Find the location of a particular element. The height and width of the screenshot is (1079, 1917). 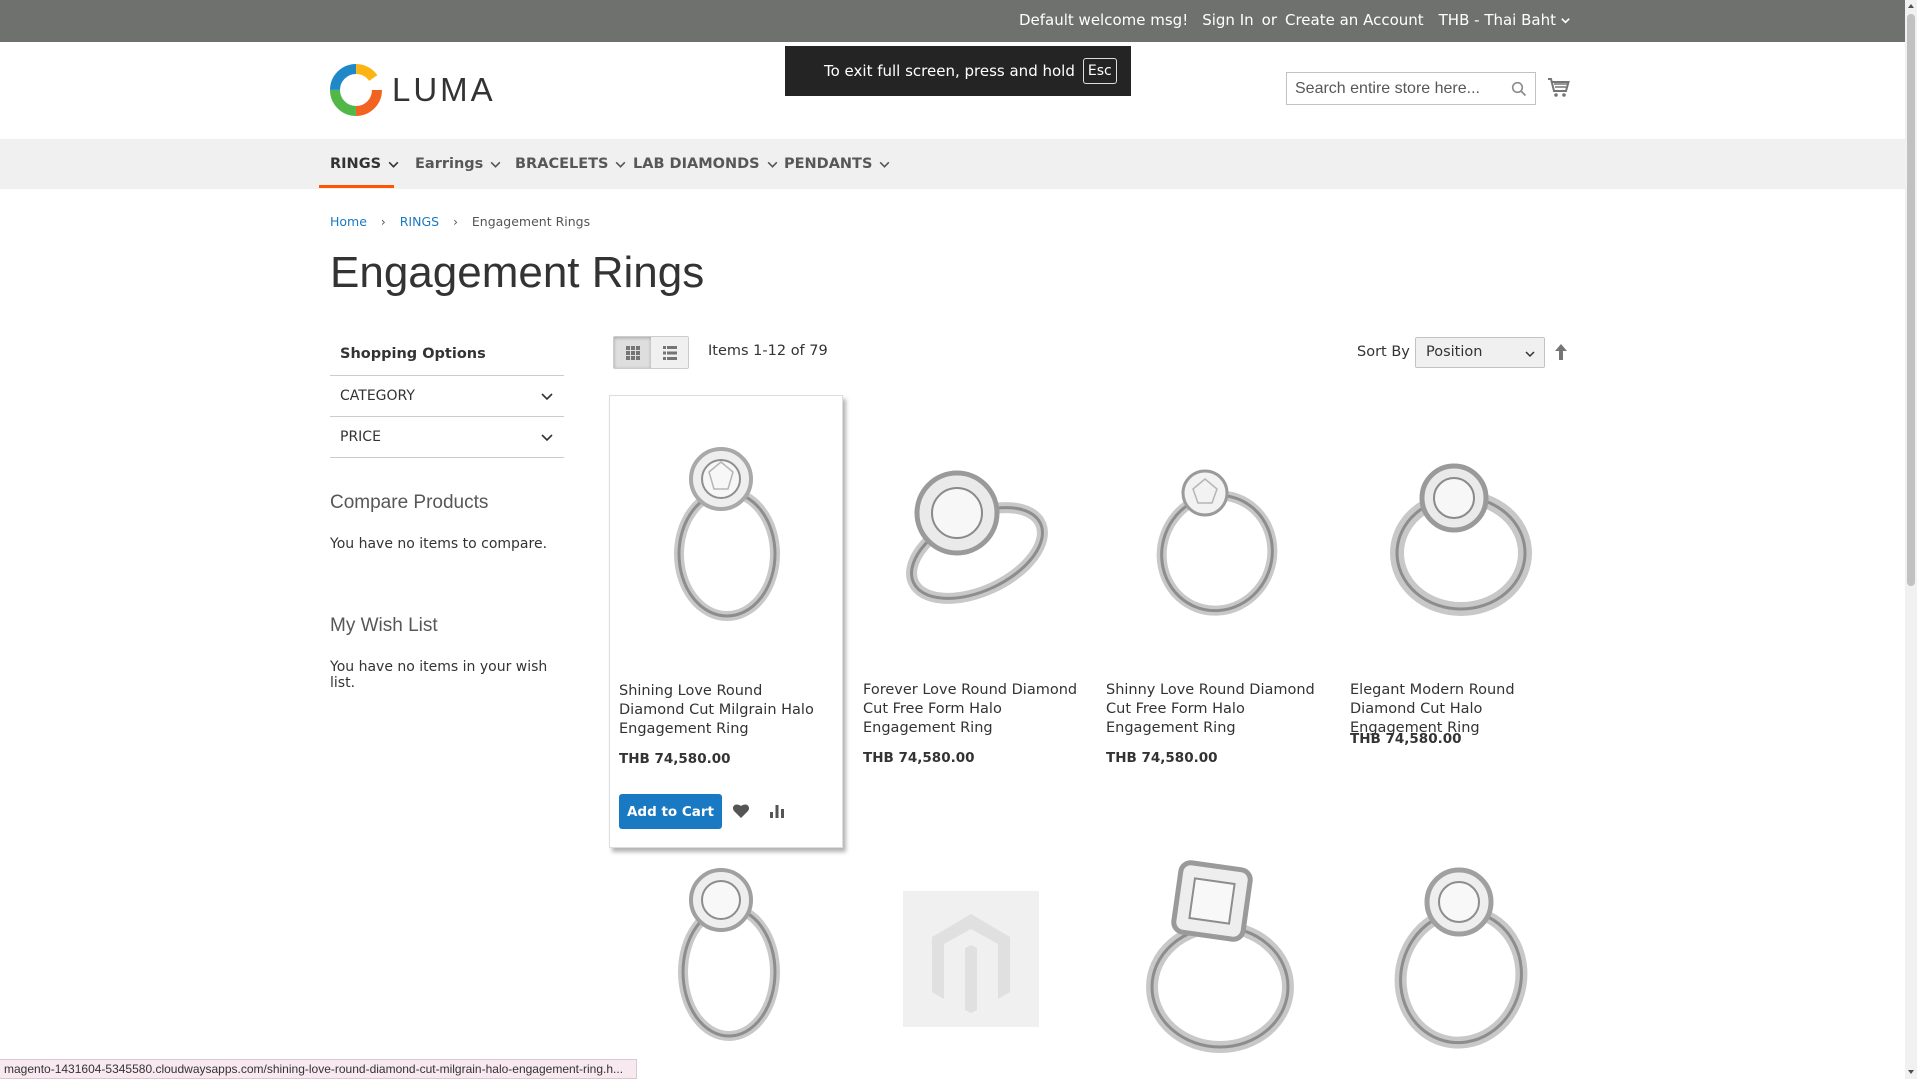

nav-item-earrings: Earrings is located at coordinates (458, 164).